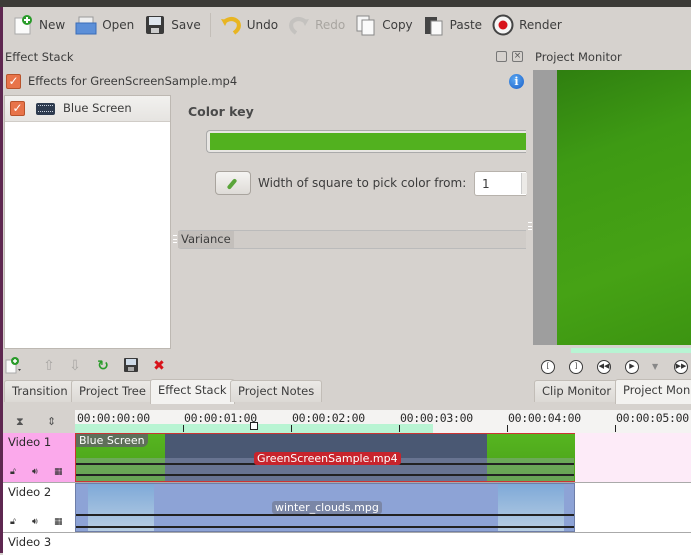  What do you see at coordinates (517, 56) in the screenshot?
I see `close-panel-icon: ×` at bounding box center [517, 56].